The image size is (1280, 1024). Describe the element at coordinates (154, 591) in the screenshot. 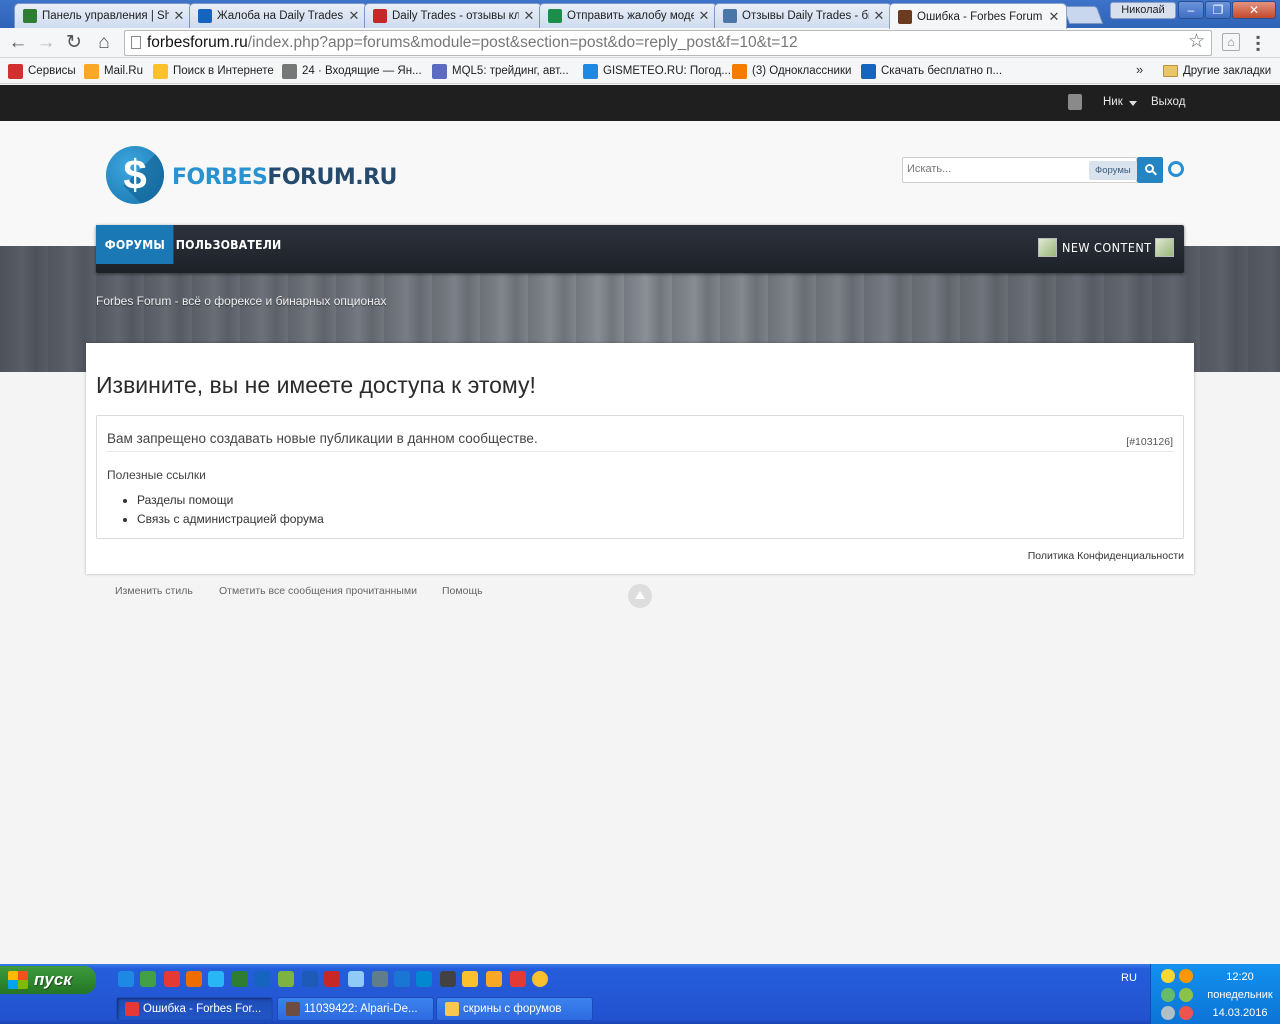

I see `change-style-link: Изменить стиль` at that location.